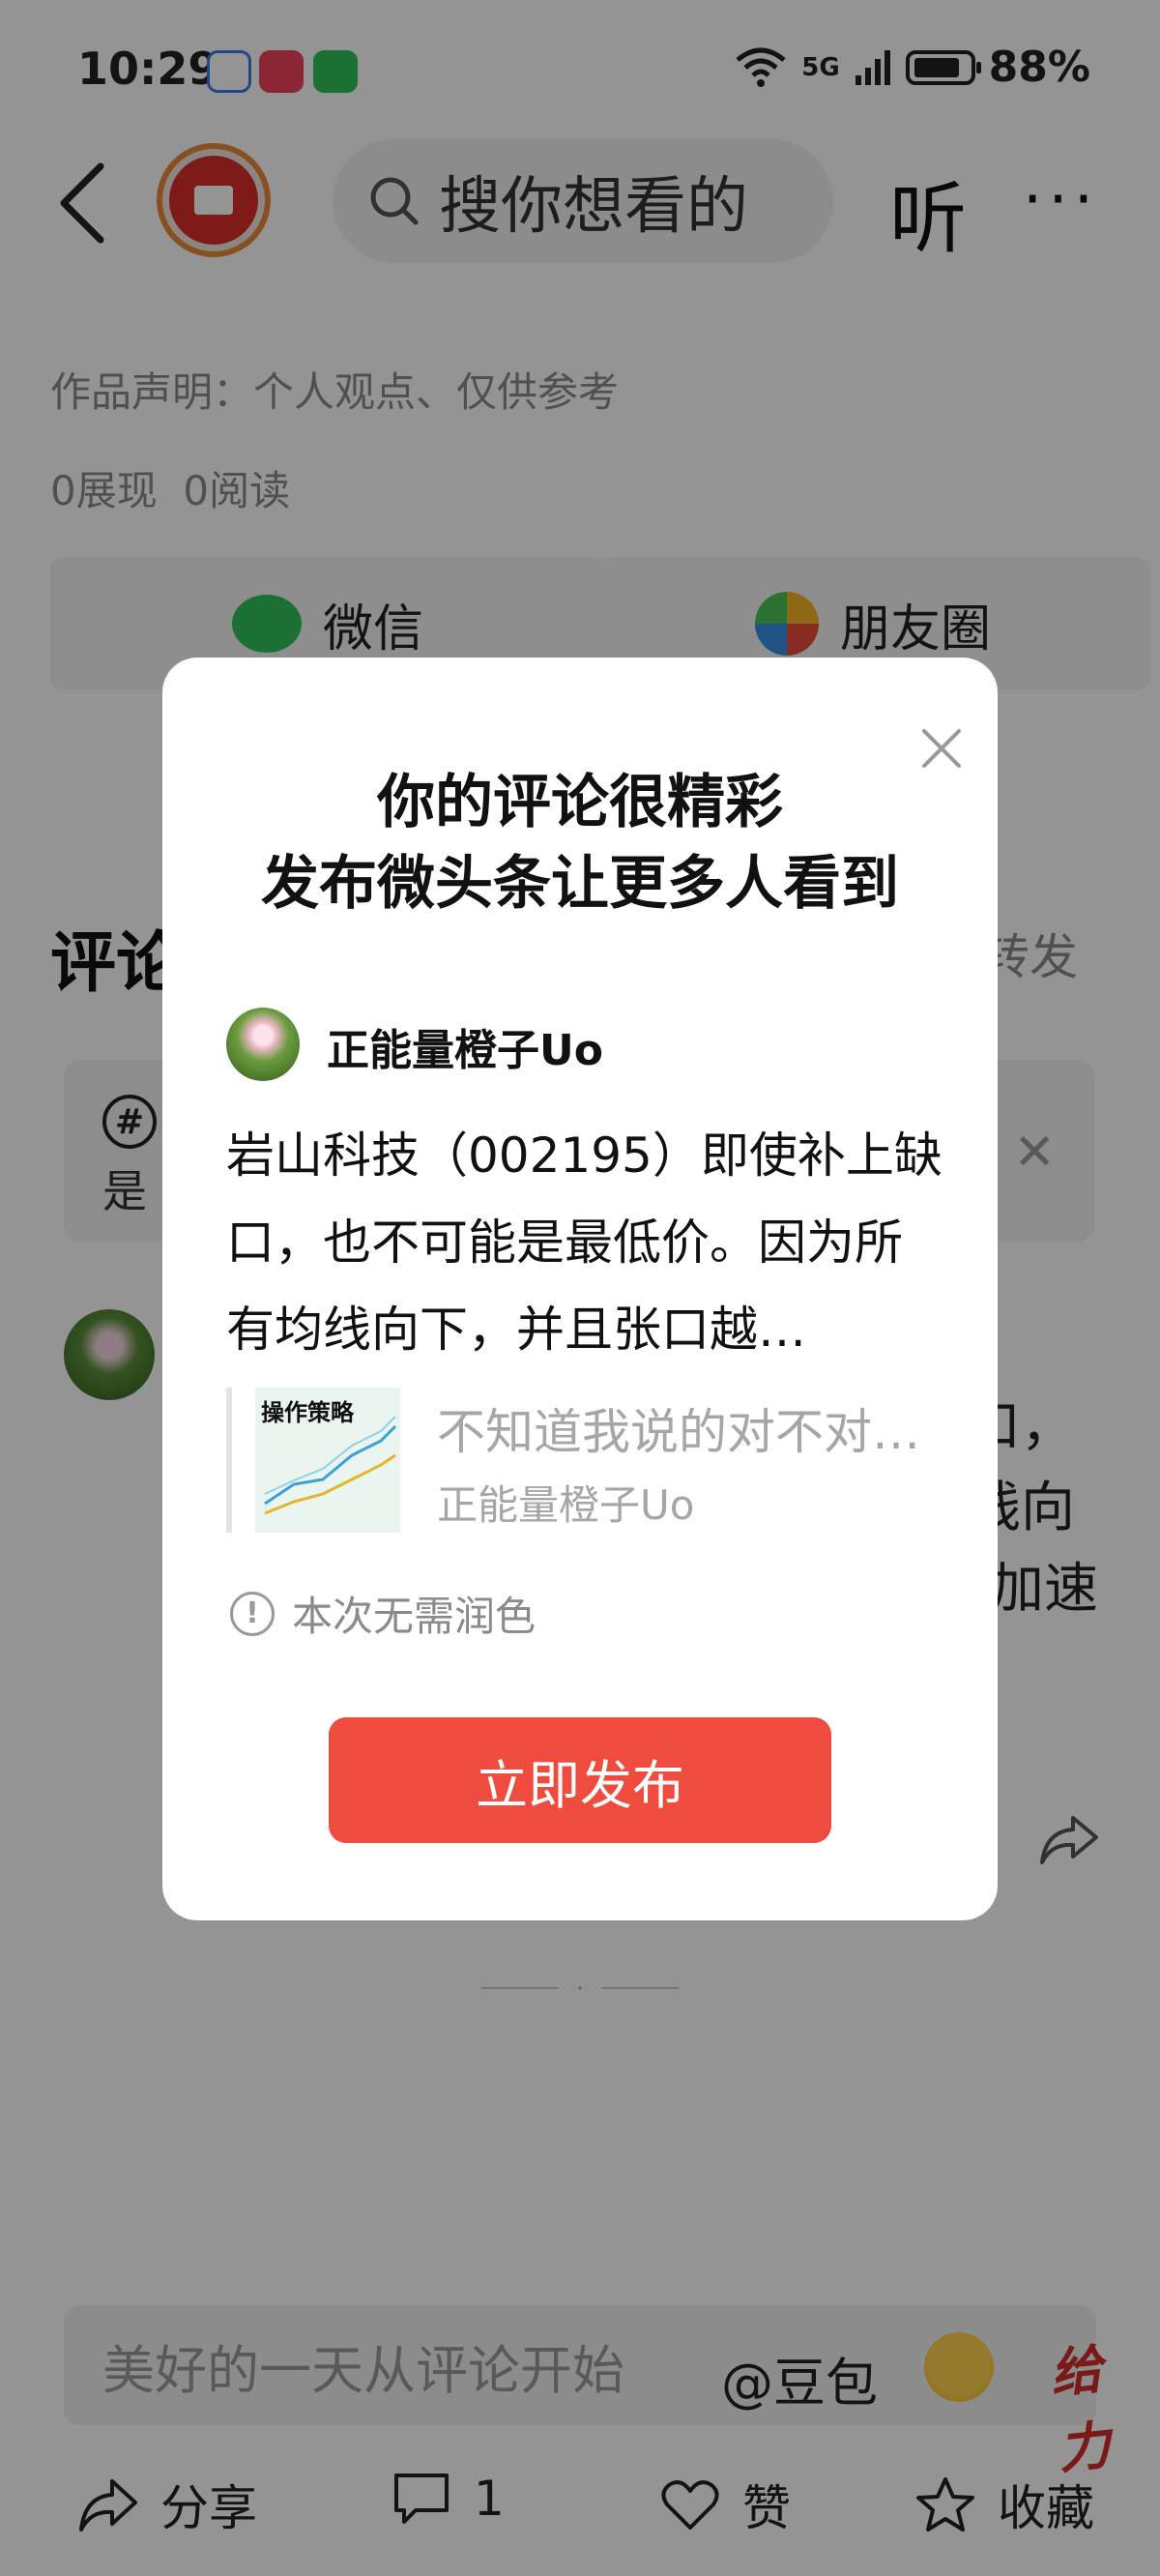  Describe the element at coordinates (263, 1044) in the screenshot. I see `user-avatar` at that location.